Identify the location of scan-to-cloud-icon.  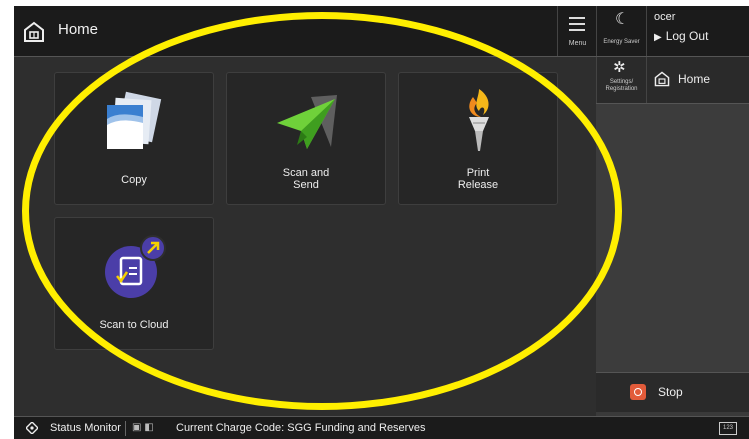
(135, 266).